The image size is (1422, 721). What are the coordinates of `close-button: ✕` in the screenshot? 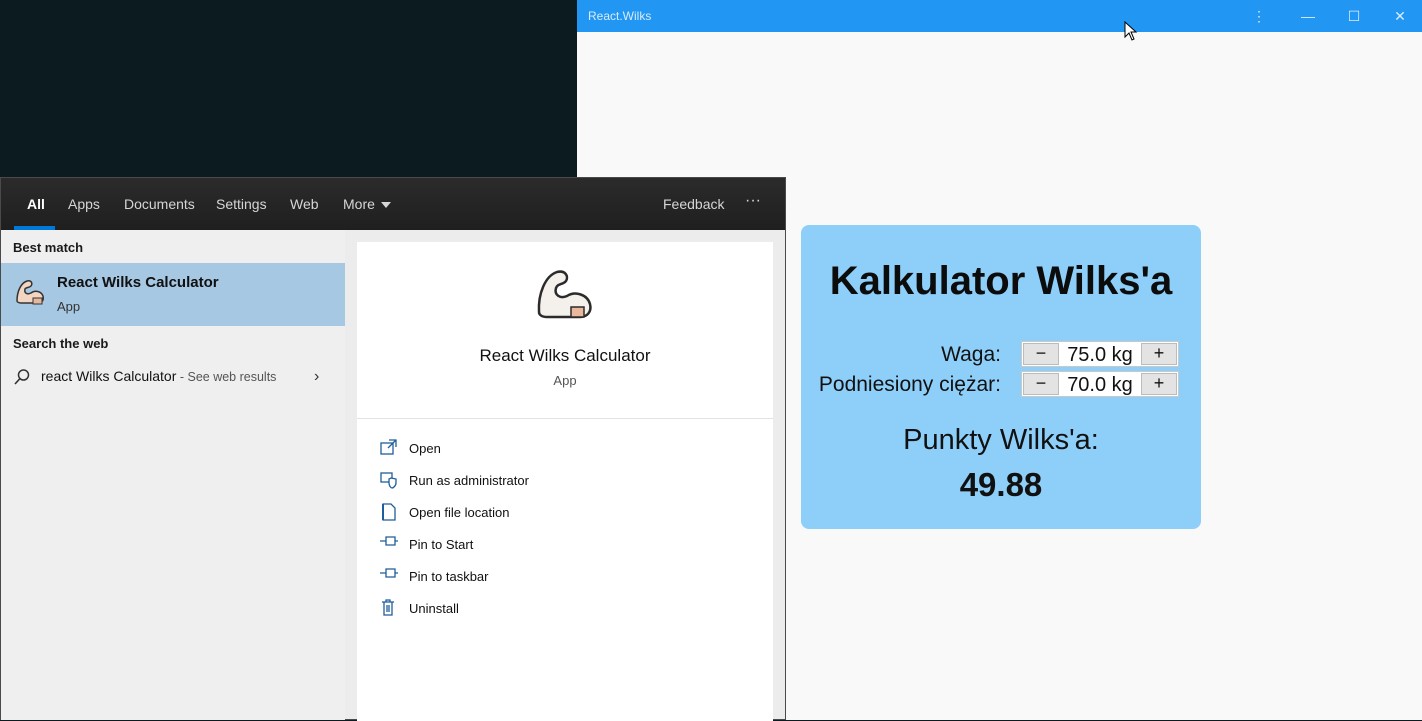 It's located at (1399, 16).